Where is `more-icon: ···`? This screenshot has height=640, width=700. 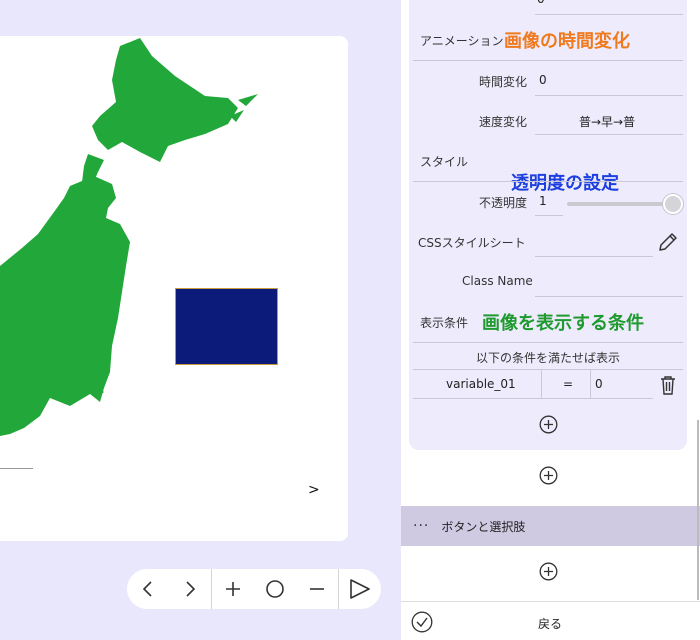
more-icon: ··· is located at coordinates (421, 526).